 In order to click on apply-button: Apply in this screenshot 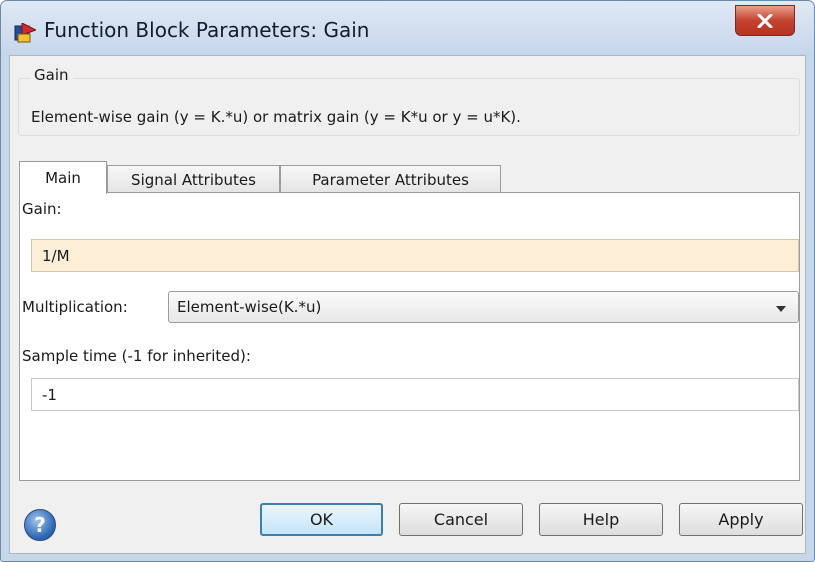, I will do `click(741, 519)`.